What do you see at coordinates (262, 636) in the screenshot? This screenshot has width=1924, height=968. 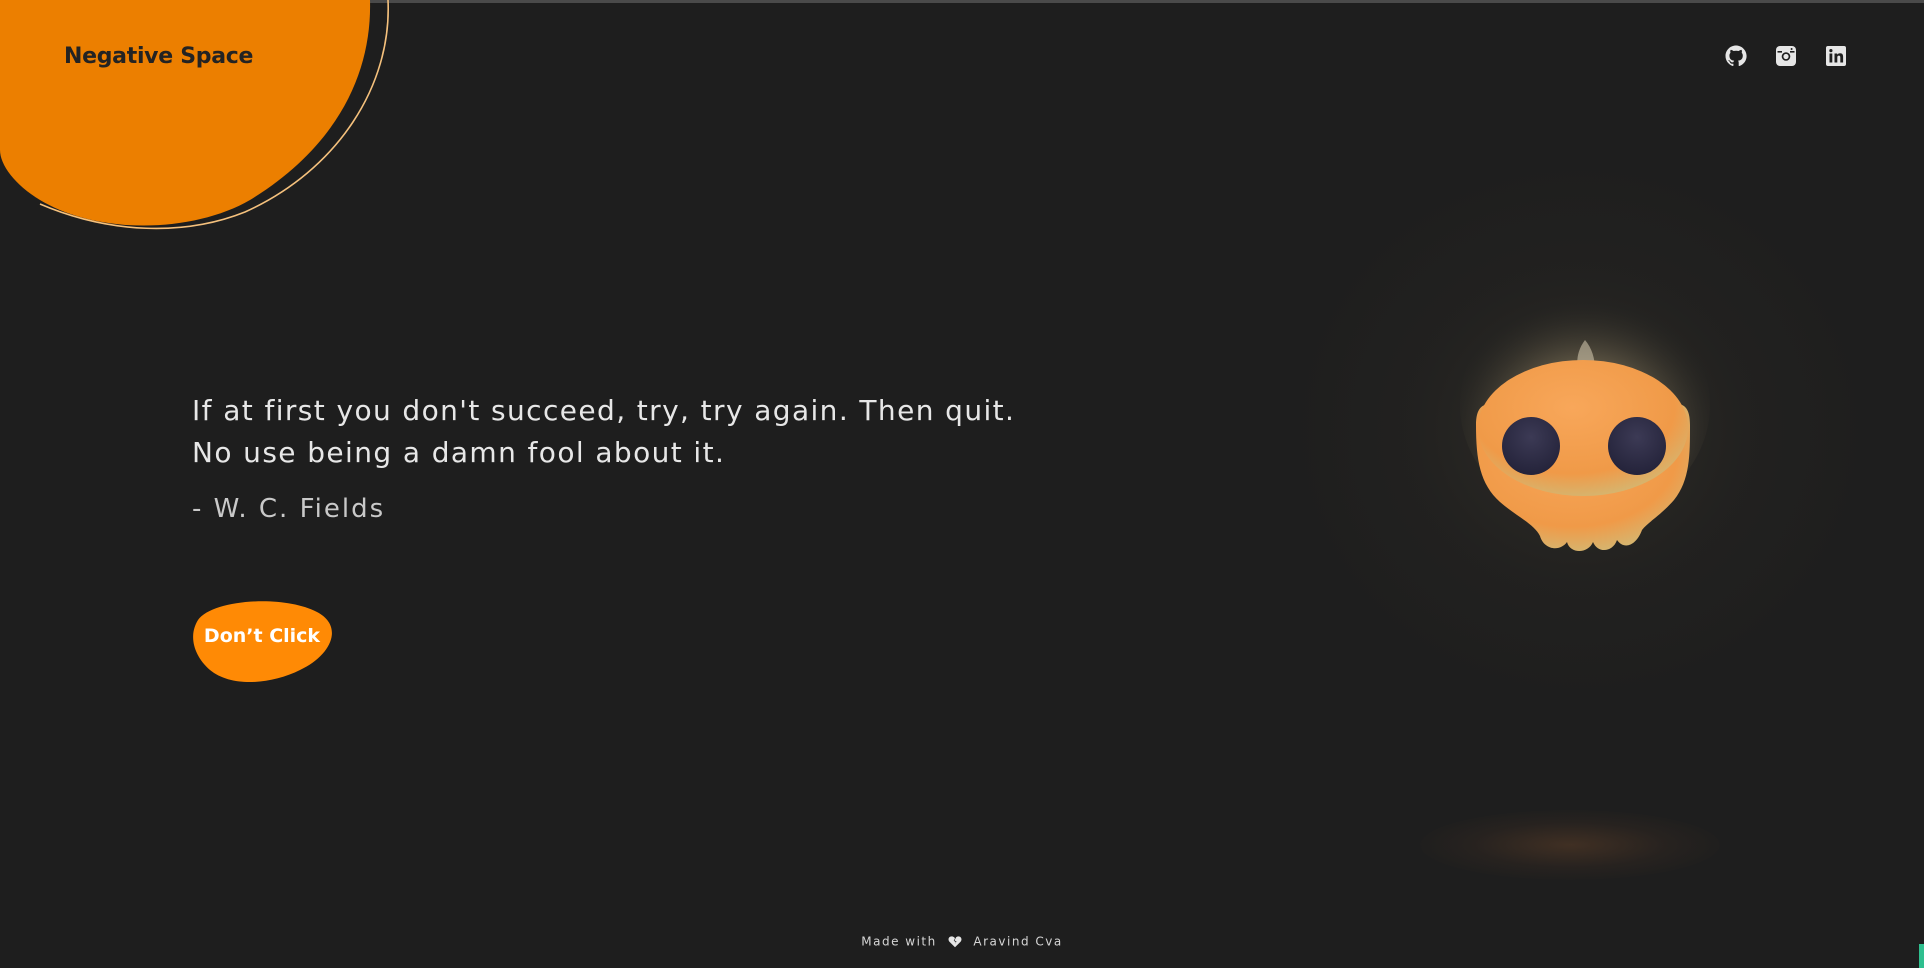 I see `dont-click-label: Don’t Click` at bounding box center [262, 636].